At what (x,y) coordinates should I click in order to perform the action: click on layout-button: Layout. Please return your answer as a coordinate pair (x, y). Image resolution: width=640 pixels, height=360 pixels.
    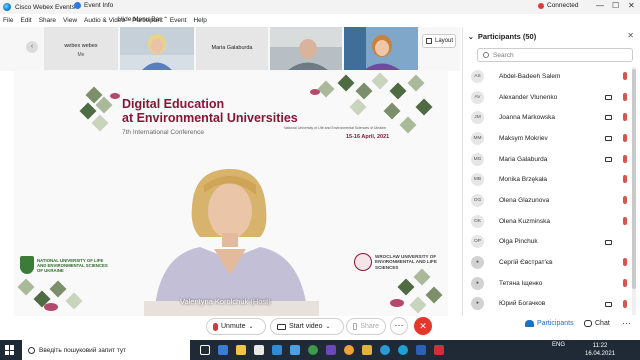
    Looking at the image, I should click on (439, 41).